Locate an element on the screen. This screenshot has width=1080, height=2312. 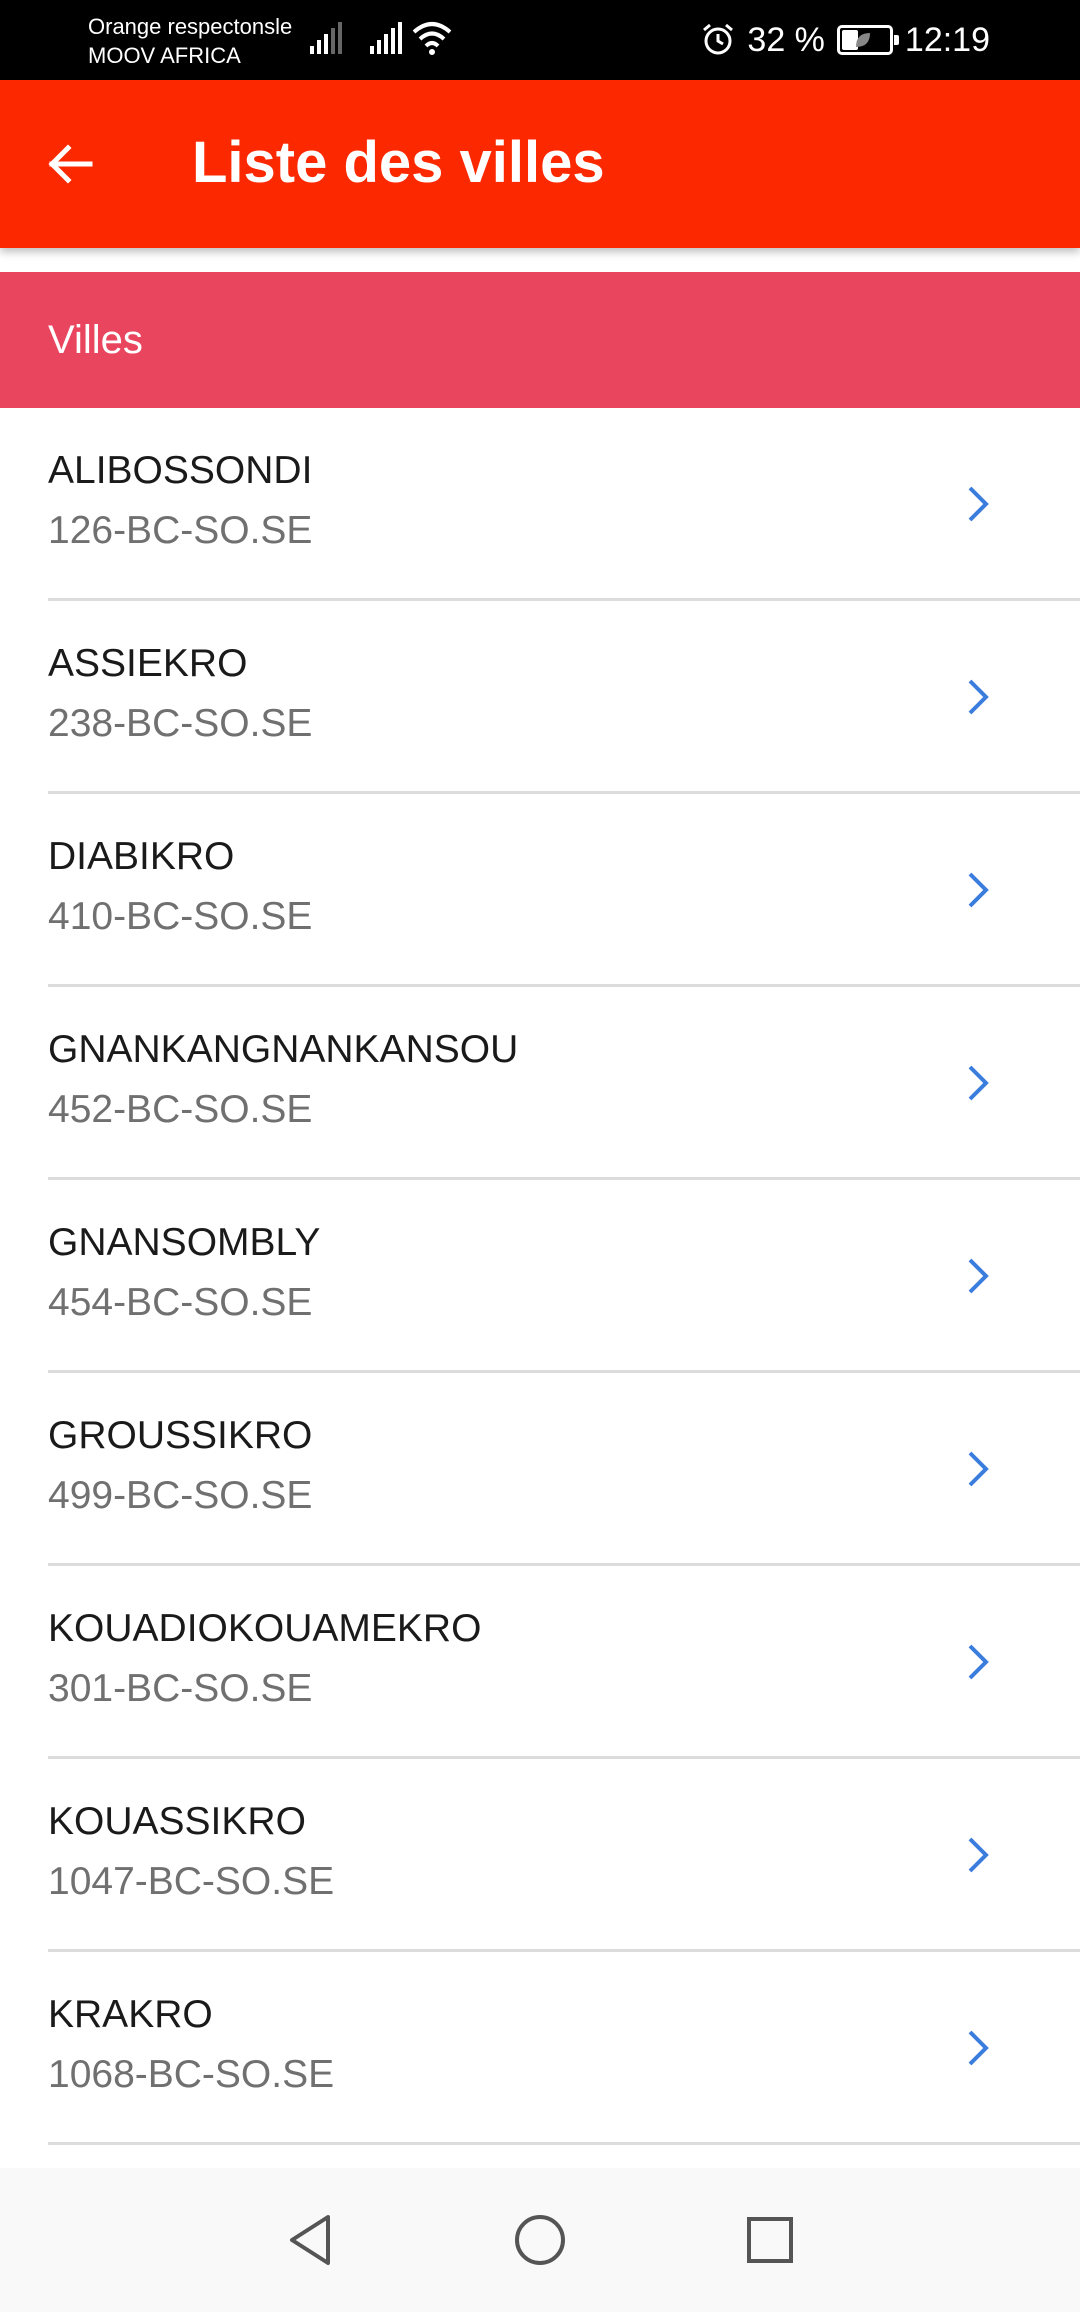
arrow-back-icon is located at coordinates (70, 164).